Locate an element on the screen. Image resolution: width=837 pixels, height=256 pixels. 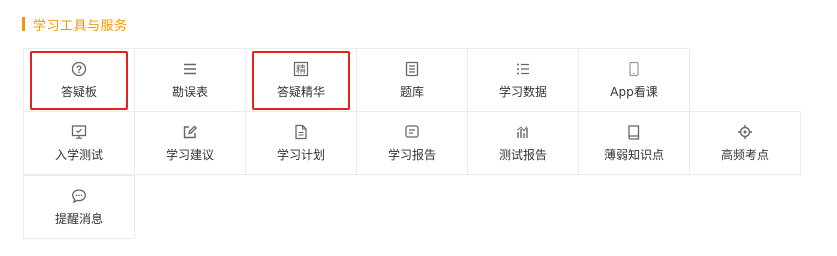
svg-text: 精 is located at coordinates (301, 69).